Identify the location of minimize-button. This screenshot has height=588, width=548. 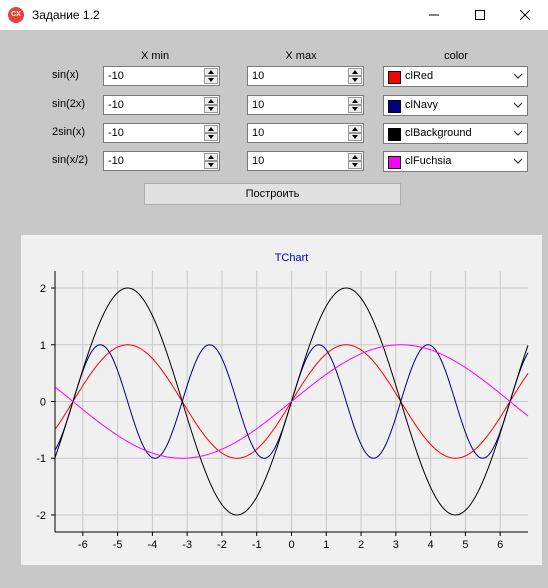
(434, 15).